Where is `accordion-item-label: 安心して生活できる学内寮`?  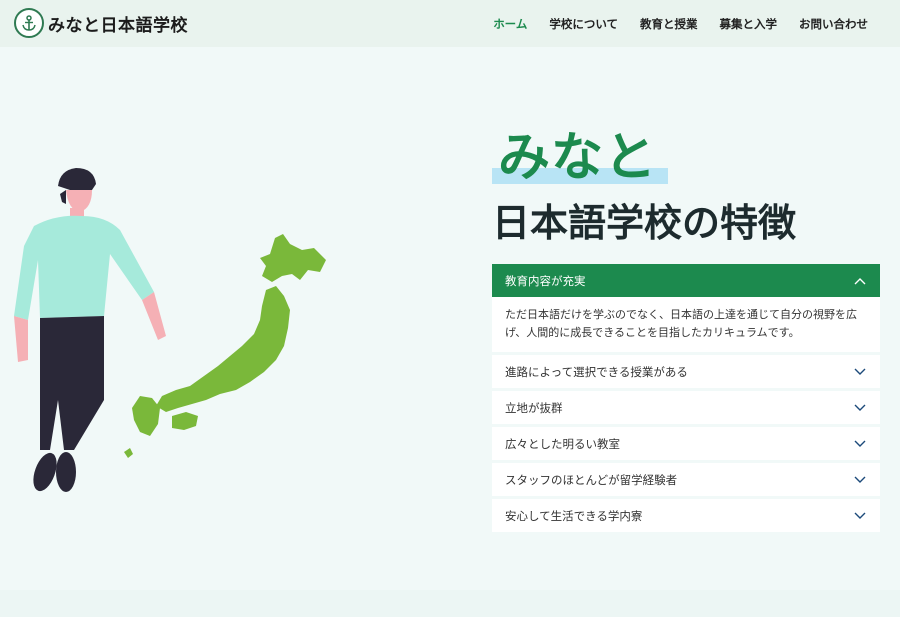 accordion-item-label: 安心して生活できる学内寮 is located at coordinates (574, 515).